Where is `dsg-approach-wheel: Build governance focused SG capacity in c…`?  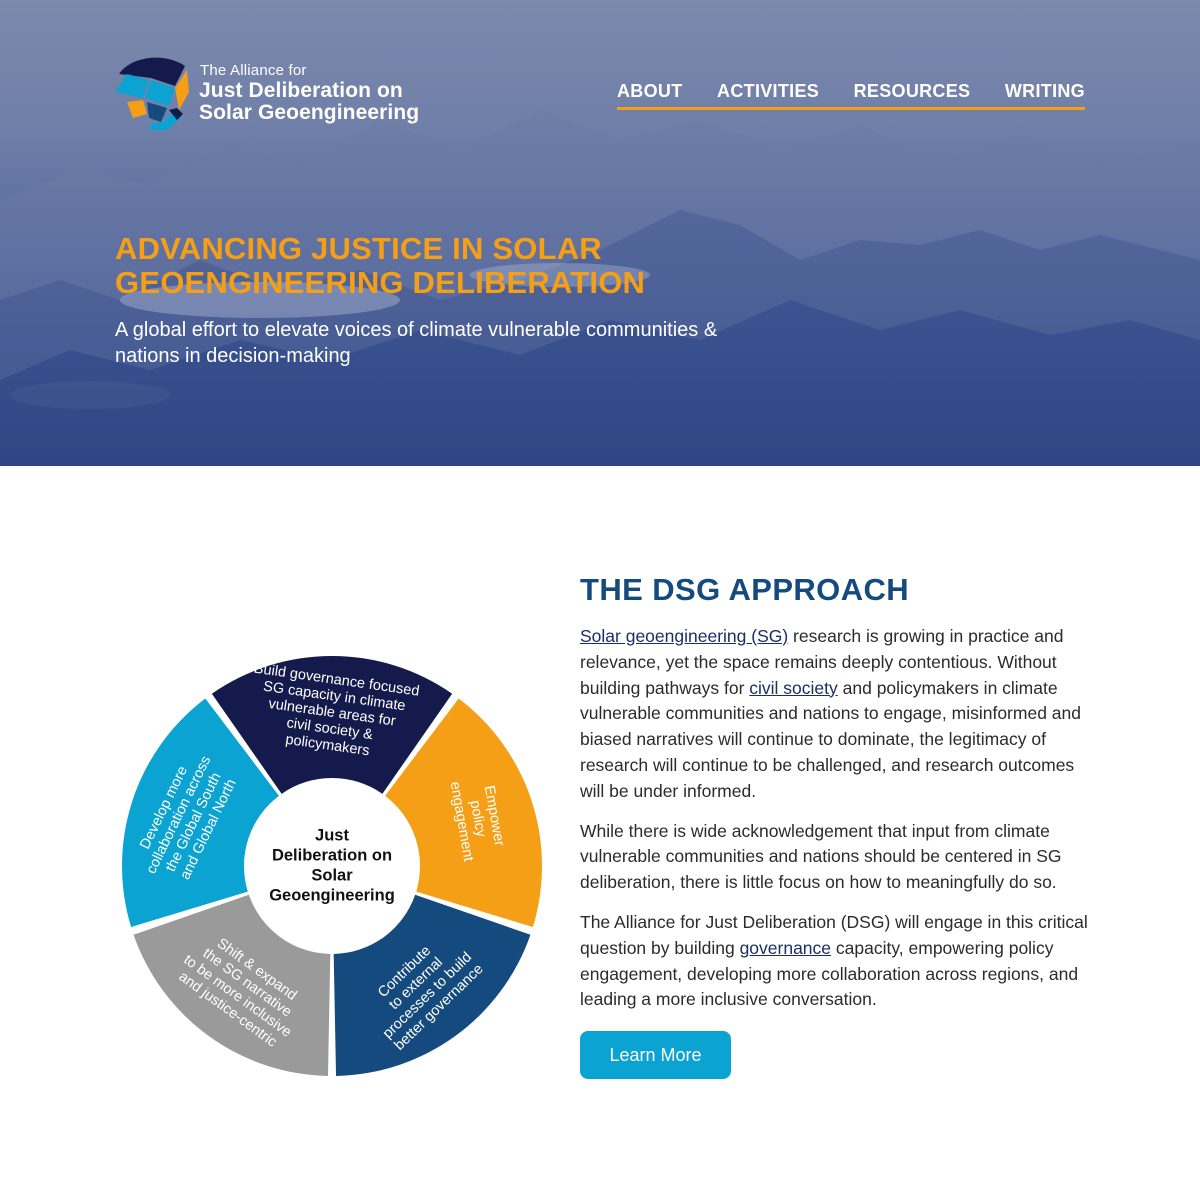
dsg-approach-wheel: Build governance focused SG capacity in c… is located at coordinates (331, 866).